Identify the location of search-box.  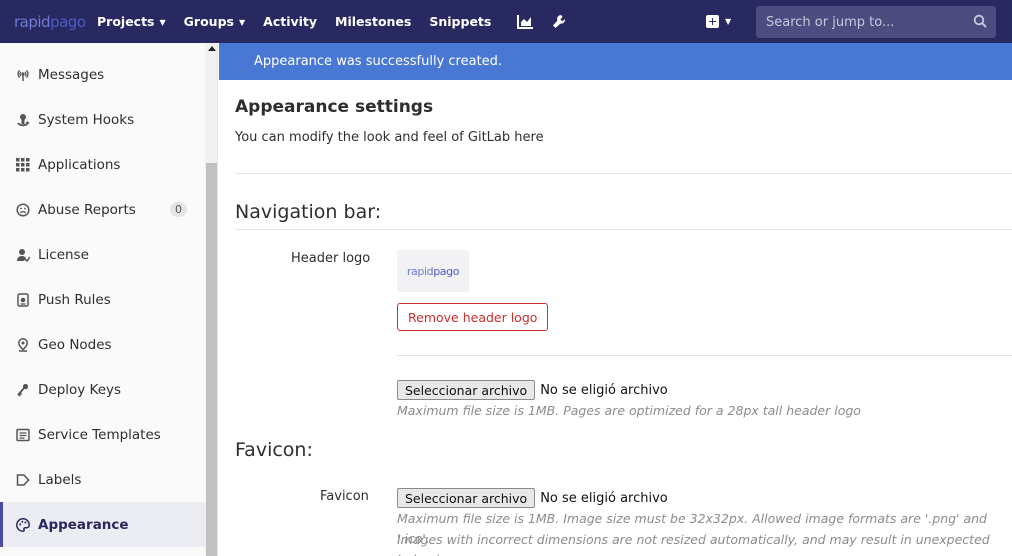
(876, 22).